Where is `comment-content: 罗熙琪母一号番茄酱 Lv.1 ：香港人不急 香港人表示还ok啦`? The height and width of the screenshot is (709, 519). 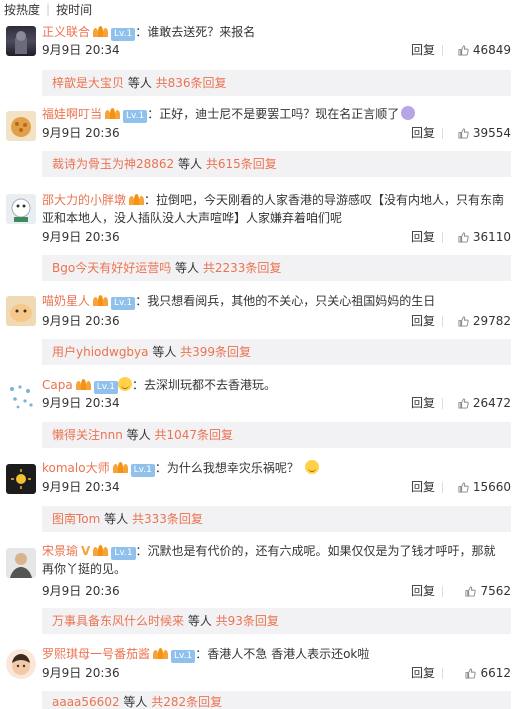
comment-content: 罗熙琪母一号番茄酱 Lv.1 ：香港人不急 香港人表示还ok啦 is located at coordinates (276, 654).